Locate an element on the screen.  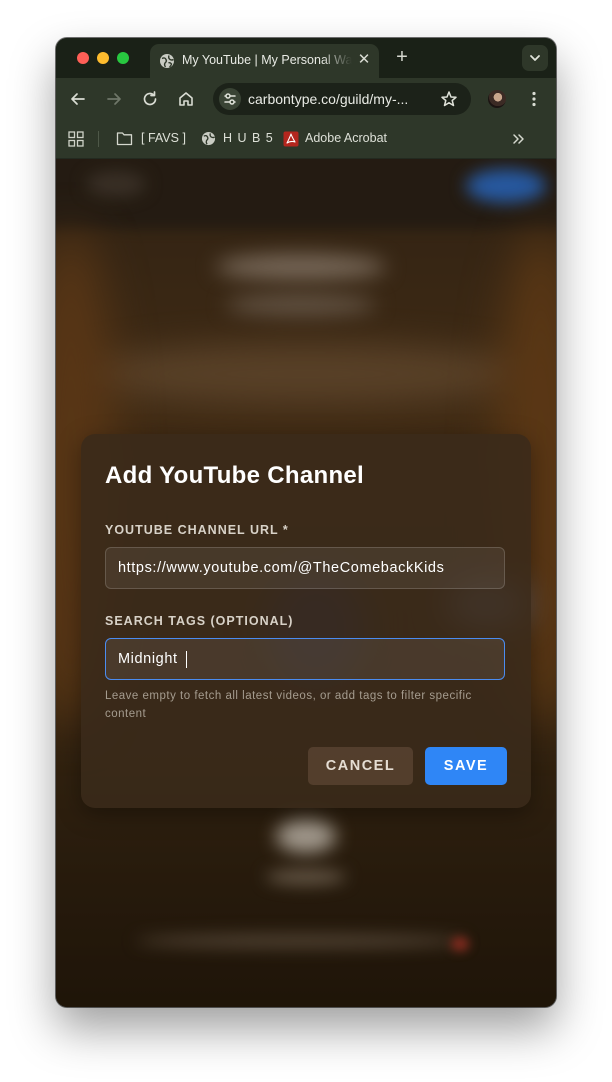
search-tags-input is located at coordinates (305, 659).